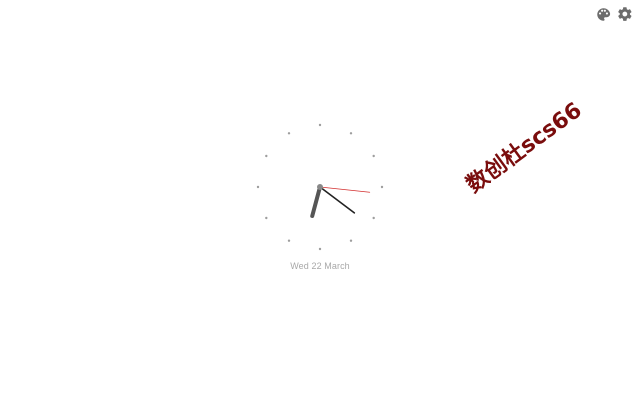 The height and width of the screenshot is (400, 640). I want to click on theme-button, so click(603, 14).